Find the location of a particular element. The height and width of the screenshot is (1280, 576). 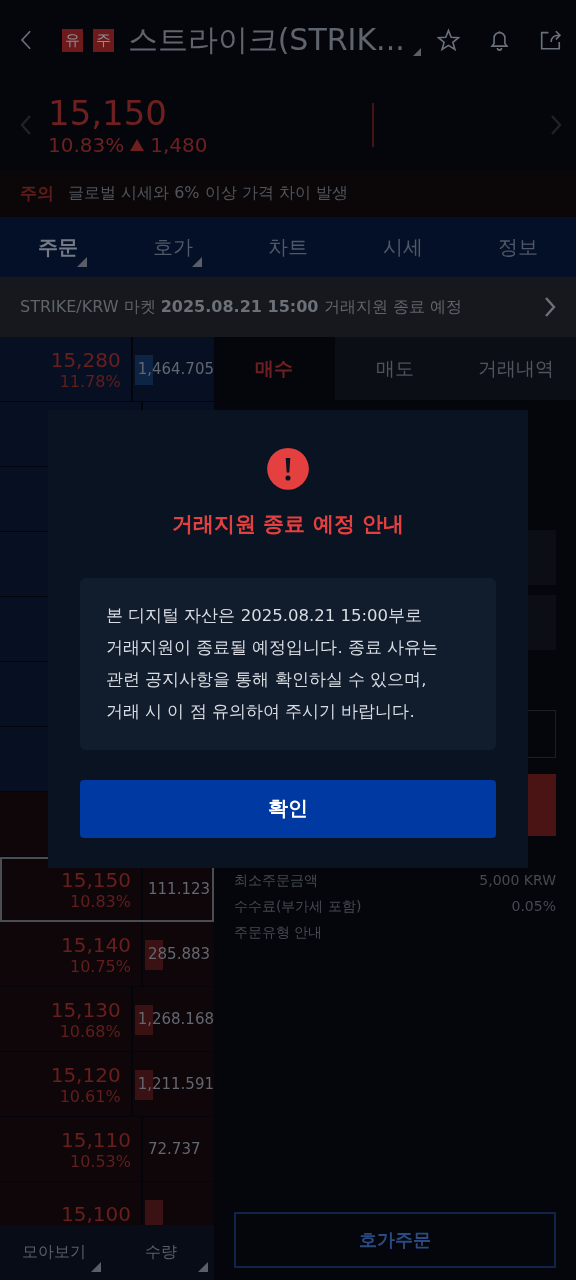

info-value: 0.05% is located at coordinates (533, 907).